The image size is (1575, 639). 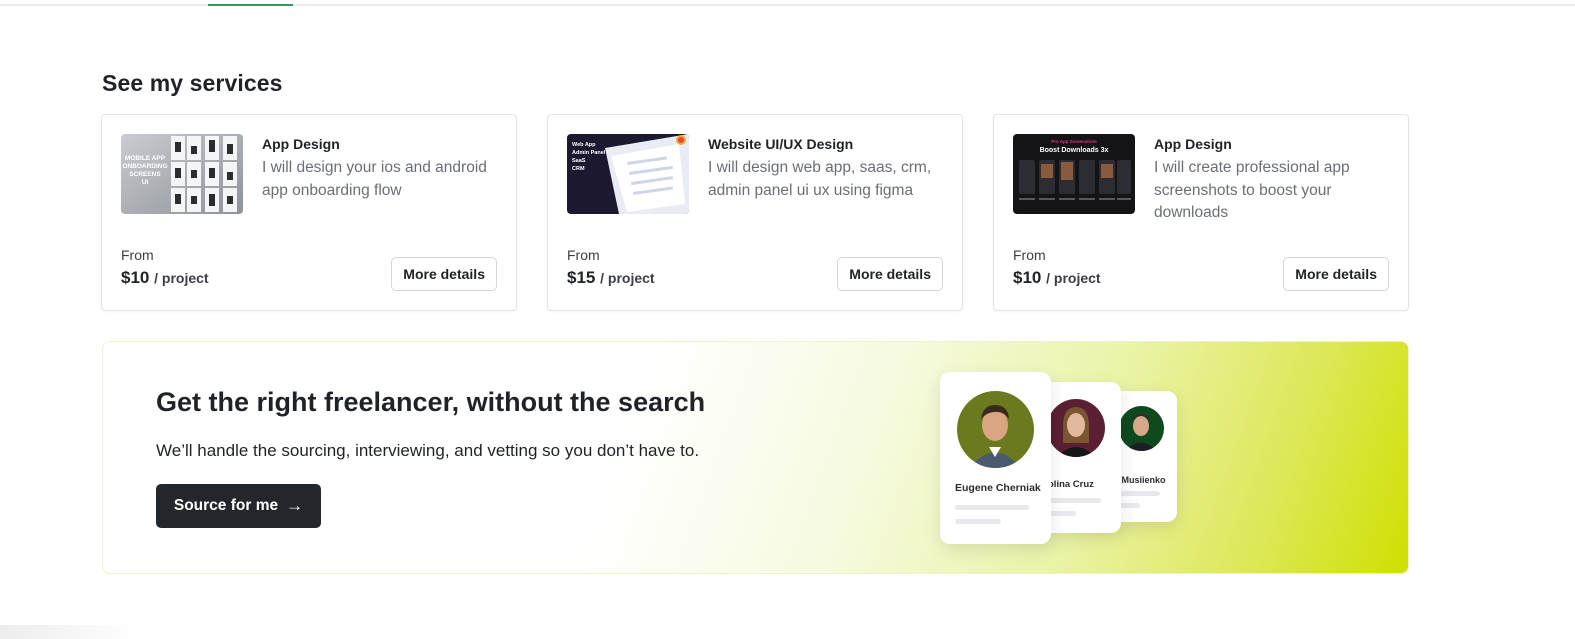 I want to click on service-thumbnail: MOBILE APP ONBOARDING SCREENS UI, so click(x=182, y=174).